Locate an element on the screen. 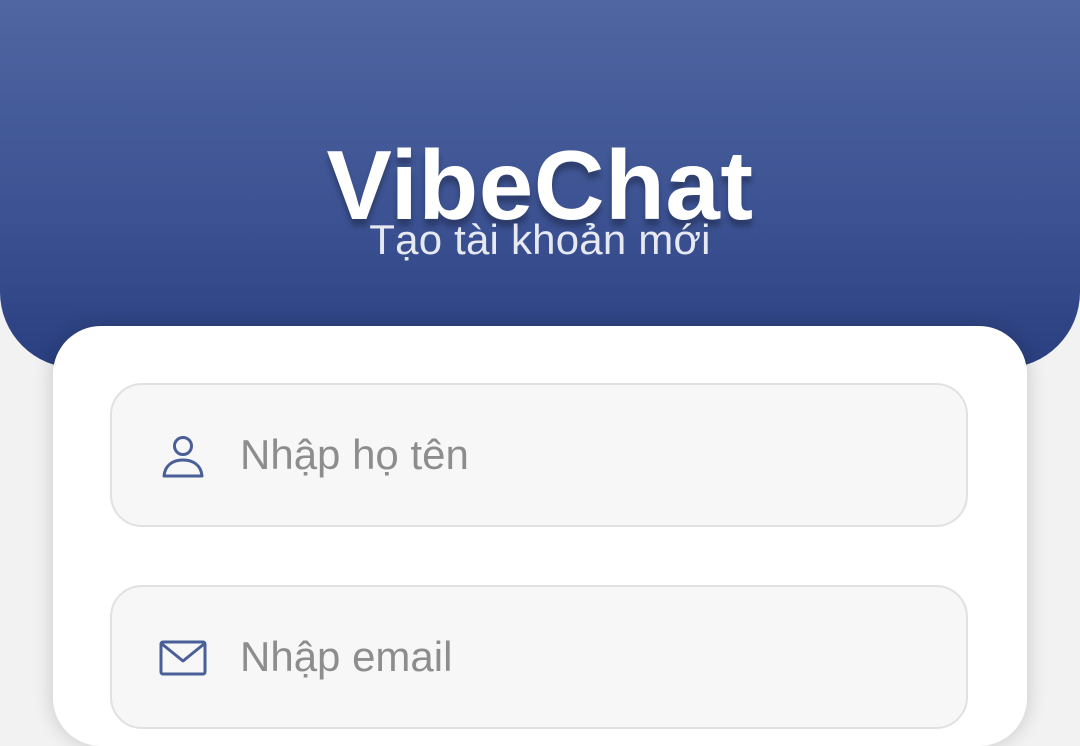 This screenshot has height=746, width=1080. page-subtitle: Tạo tài khoản mới is located at coordinates (540, 239).